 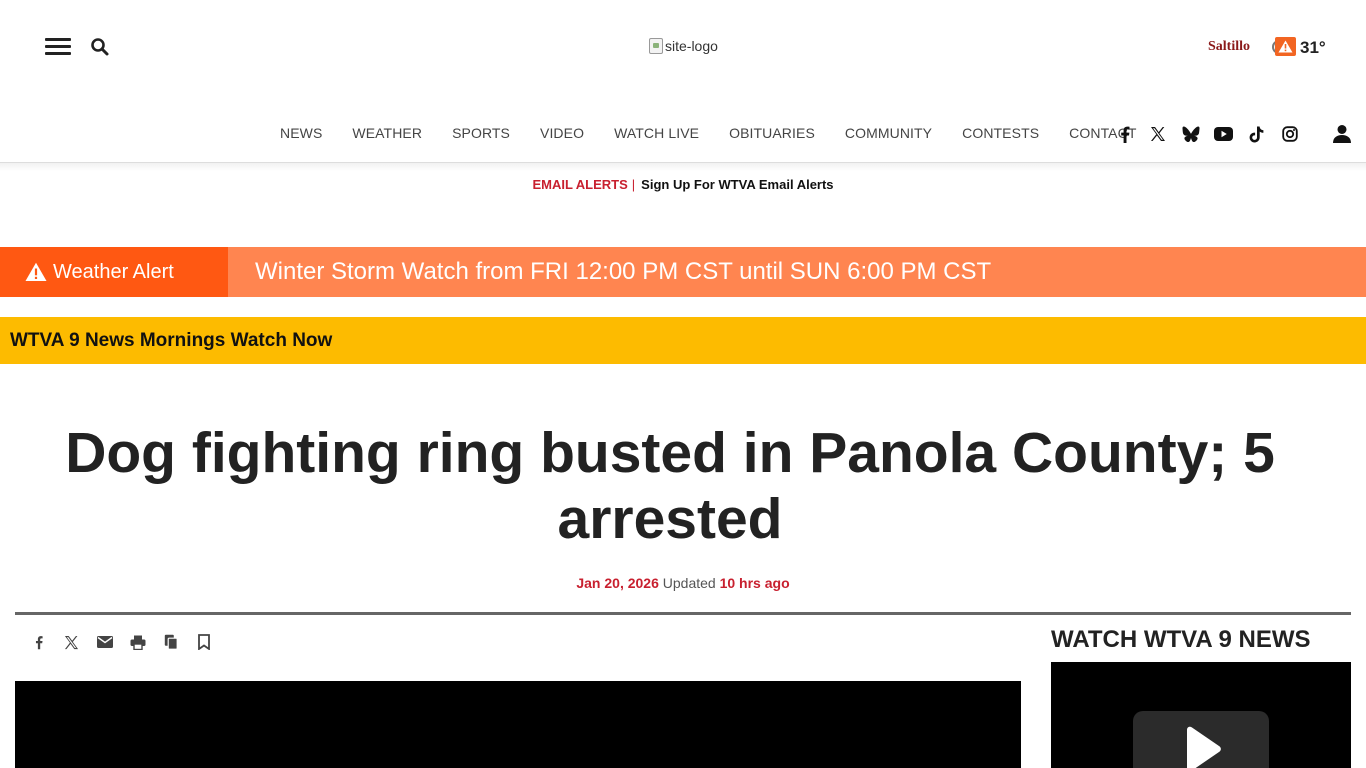 What do you see at coordinates (1190, 134) in the screenshot?
I see `bluesky-icon` at bounding box center [1190, 134].